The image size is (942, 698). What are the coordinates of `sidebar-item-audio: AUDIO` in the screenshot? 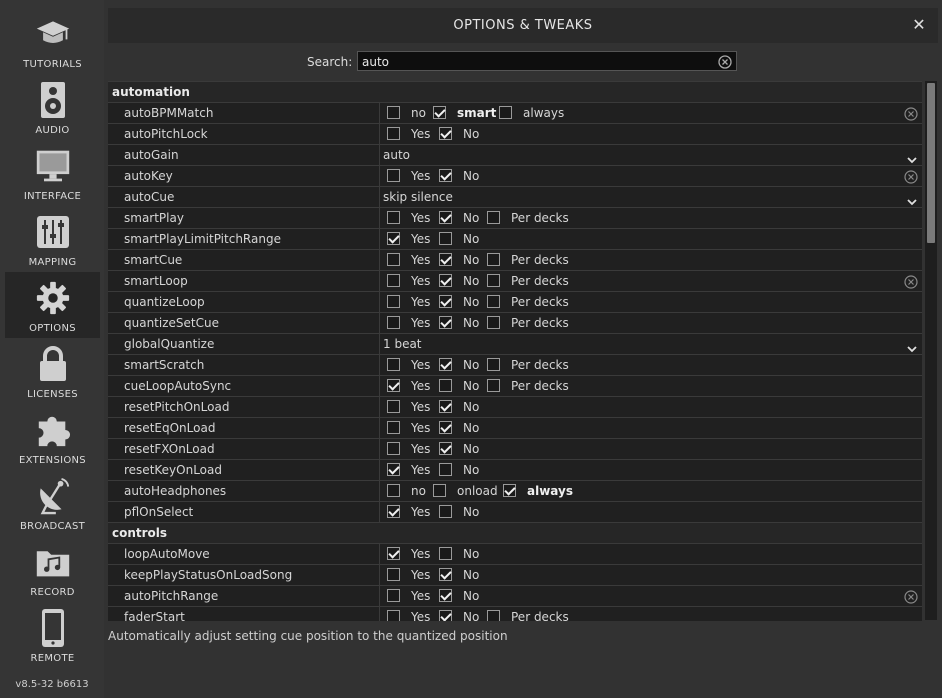 It's located at (52, 107).